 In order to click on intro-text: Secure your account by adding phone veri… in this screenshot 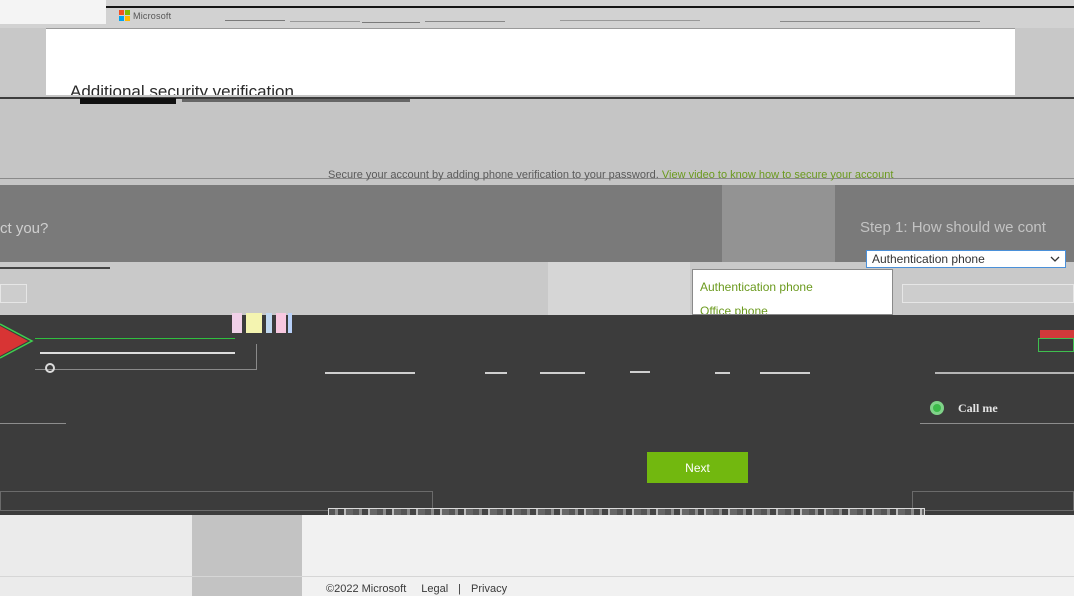, I will do `click(495, 175)`.